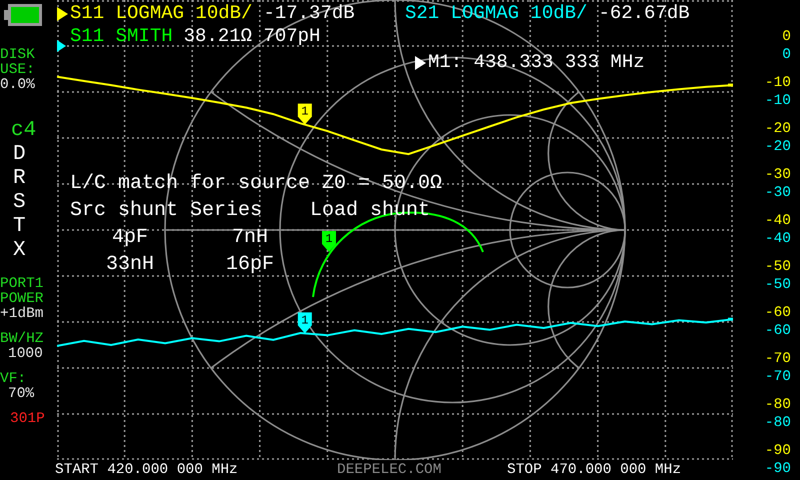  Describe the element at coordinates (125, 211) in the screenshot. I see `column-header: Src shunt` at that location.